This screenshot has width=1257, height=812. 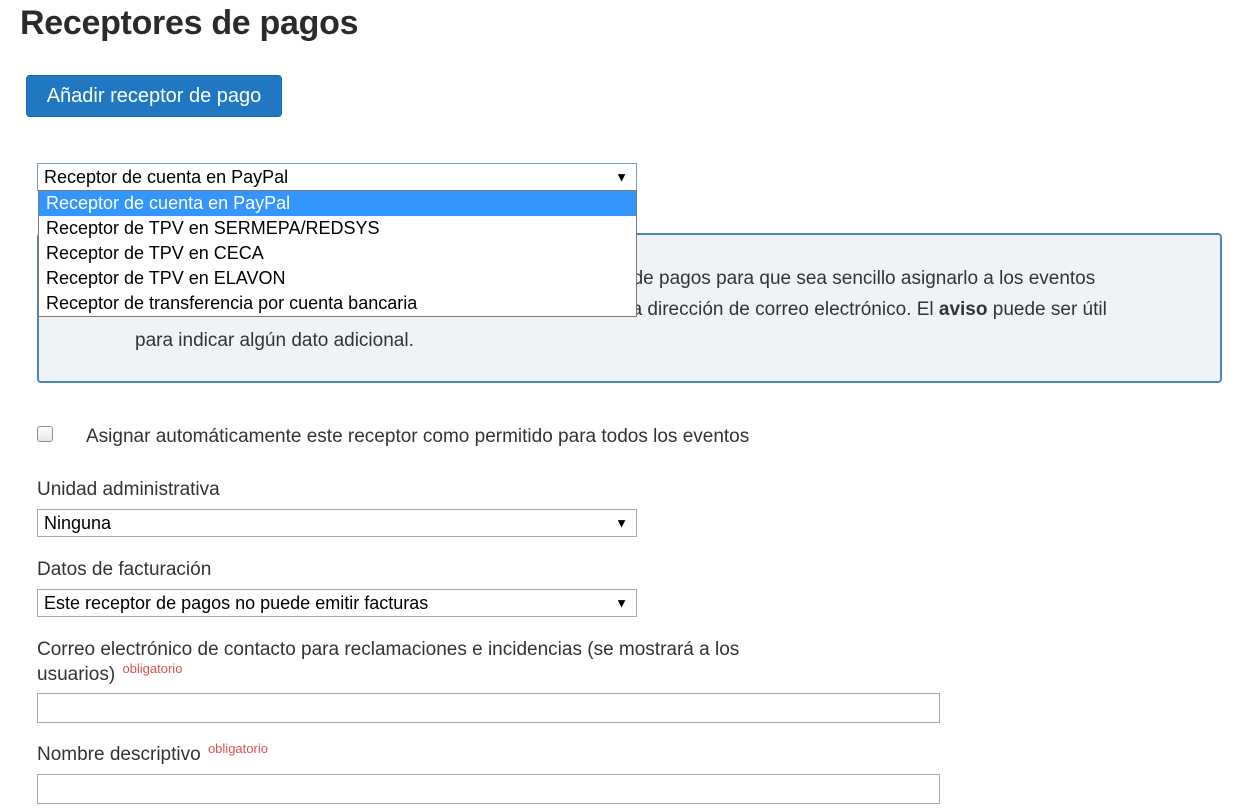 I want to click on contact-email-label-text: usuarios), so click(x=76, y=674).